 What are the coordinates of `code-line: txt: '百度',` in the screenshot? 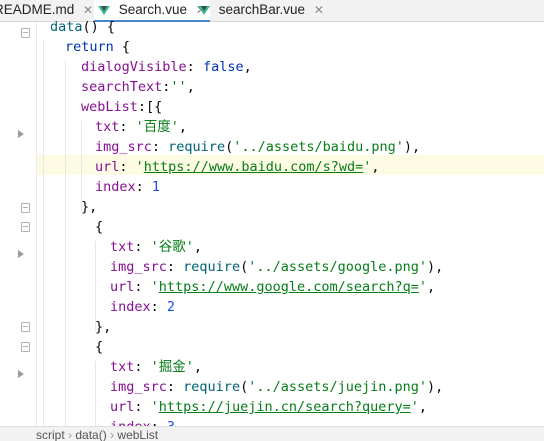 It's located at (141, 127).